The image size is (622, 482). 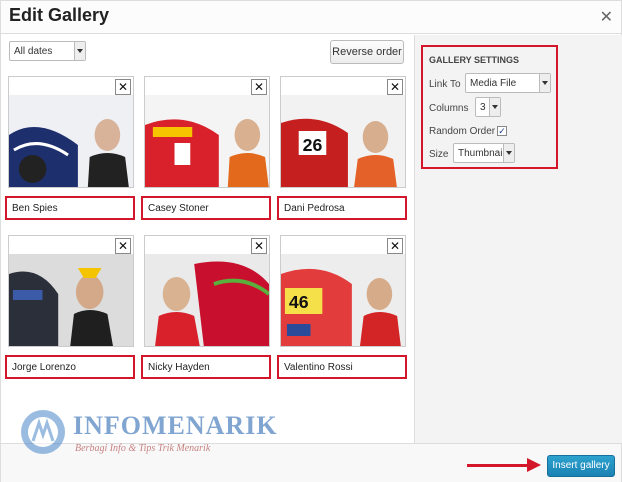 What do you see at coordinates (299, 302) in the screenshot?
I see `svg-text: 46` at bounding box center [299, 302].